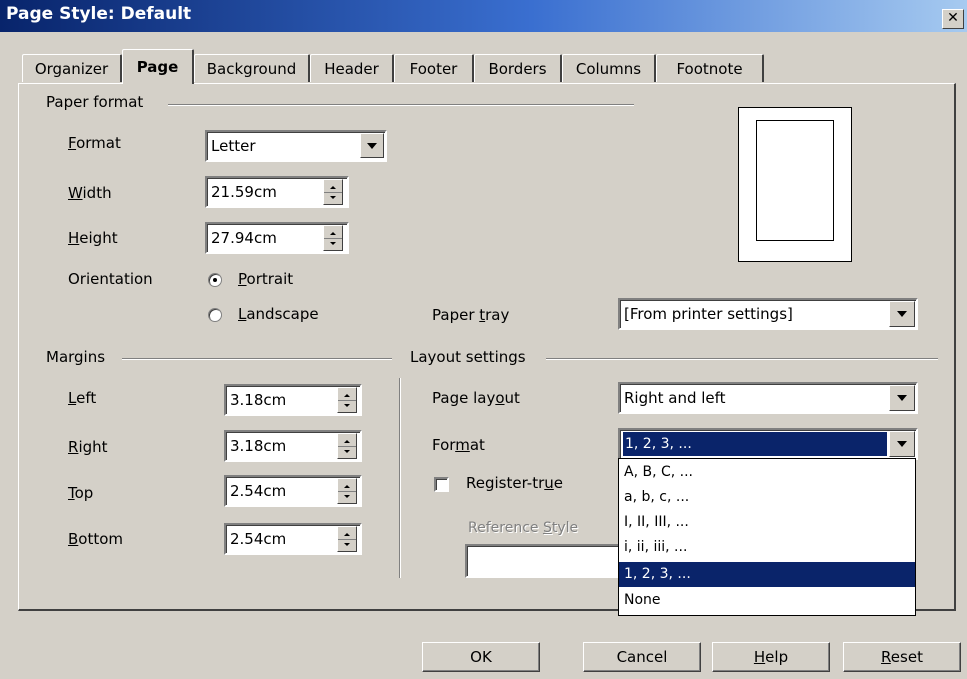  Describe the element at coordinates (79, 357) in the screenshot. I see `margins-heading: Margins` at that location.